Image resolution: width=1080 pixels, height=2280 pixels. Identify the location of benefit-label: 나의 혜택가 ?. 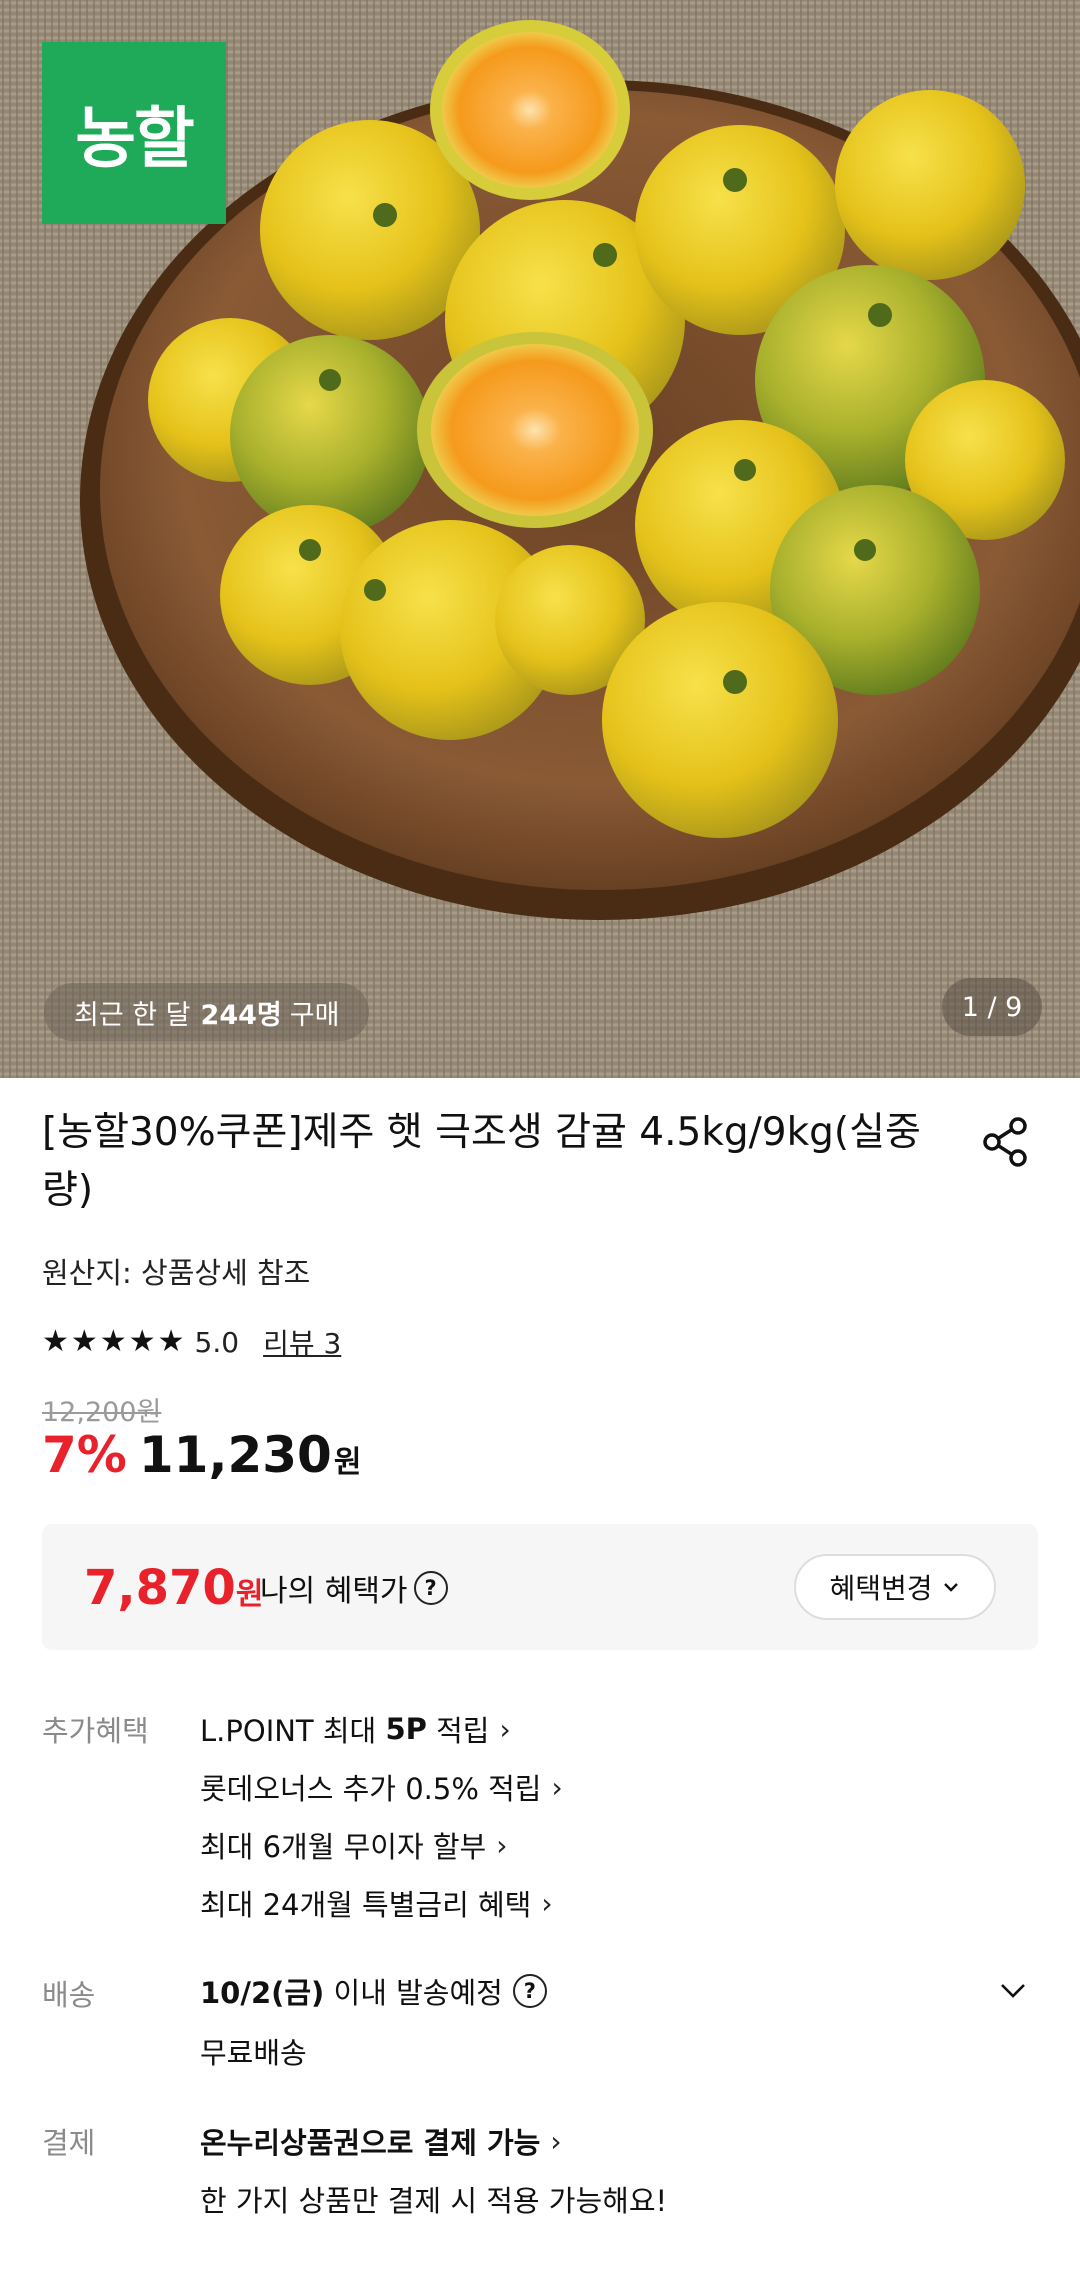
(354, 1588).